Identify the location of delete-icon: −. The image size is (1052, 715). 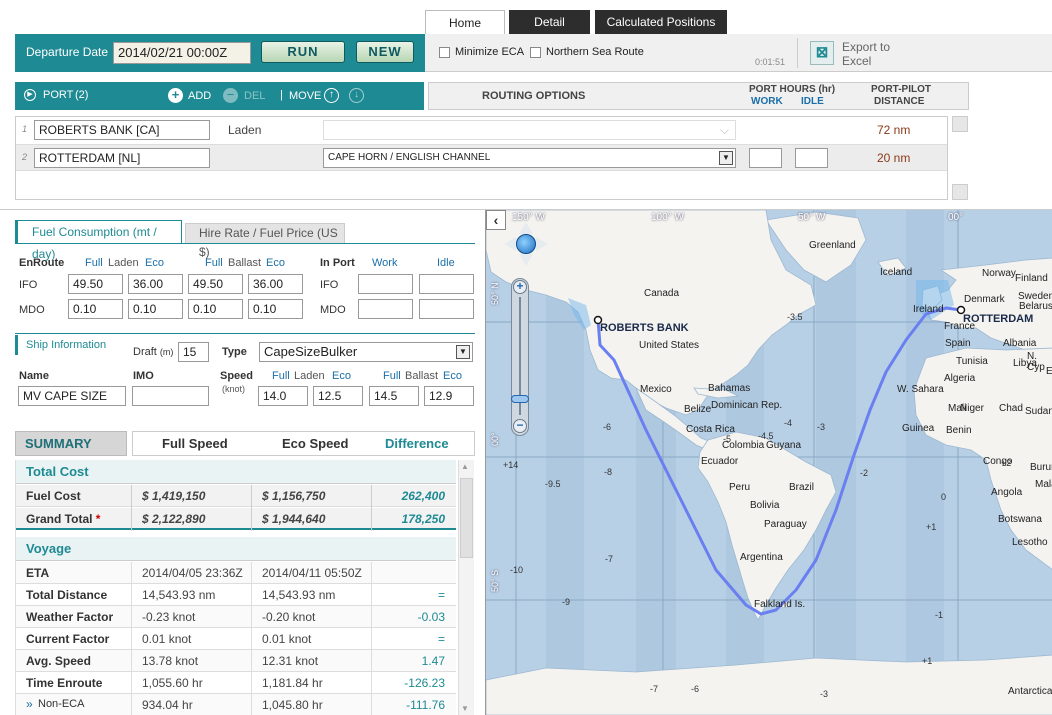
(230, 95).